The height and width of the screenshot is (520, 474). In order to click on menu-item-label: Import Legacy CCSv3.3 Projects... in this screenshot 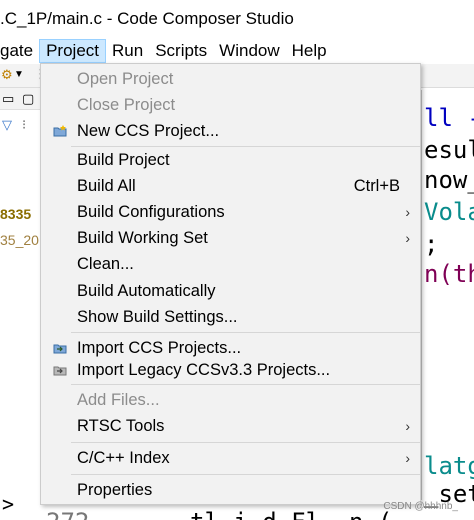, I will do `click(204, 370)`.